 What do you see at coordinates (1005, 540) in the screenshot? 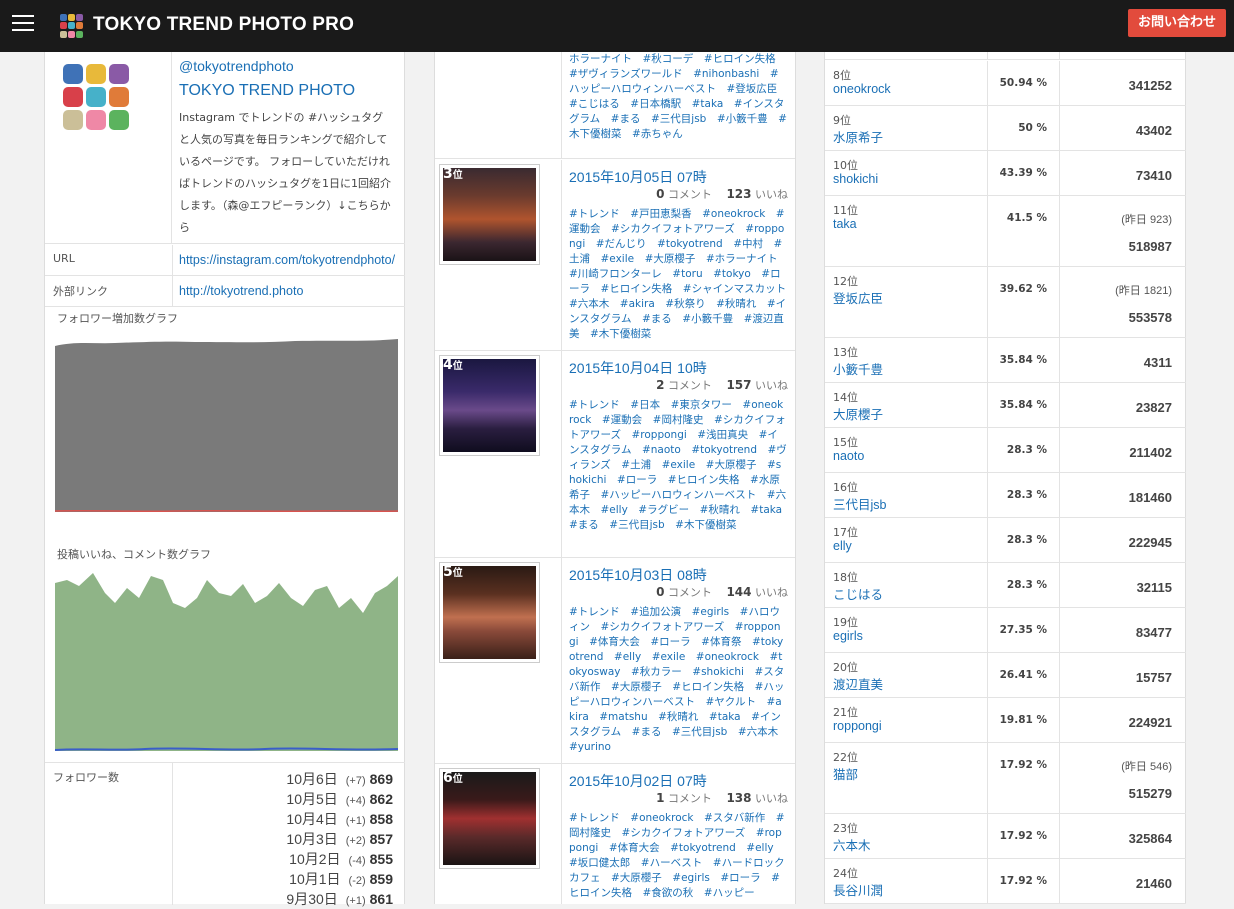
I see `ranking-row: 17位 elly 28.3 % 222945` at bounding box center [1005, 540].